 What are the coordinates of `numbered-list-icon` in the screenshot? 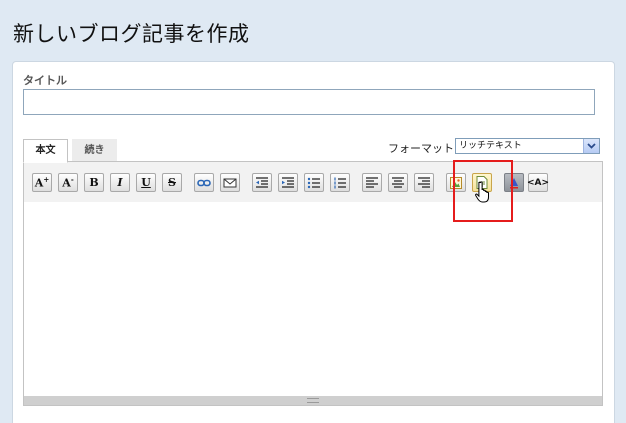 It's located at (340, 182).